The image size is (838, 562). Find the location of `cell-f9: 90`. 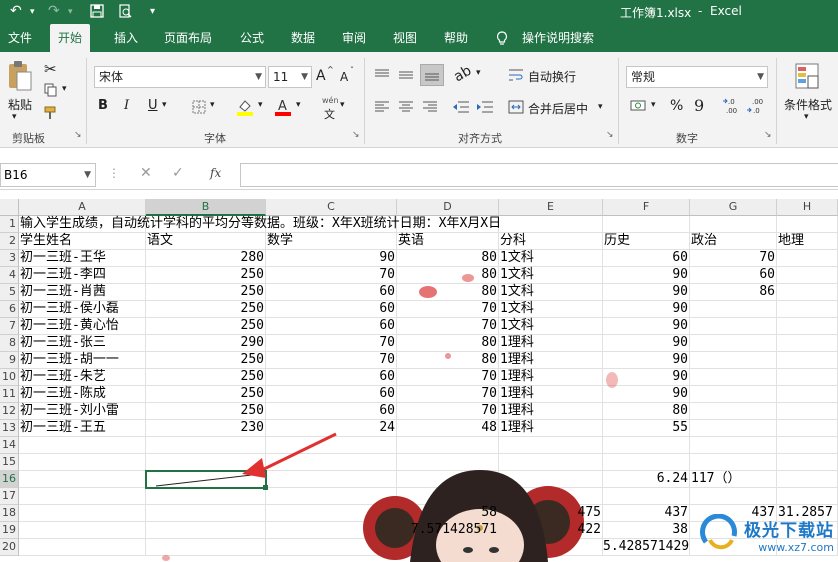

cell-f9: 90 is located at coordinates (646, 360).